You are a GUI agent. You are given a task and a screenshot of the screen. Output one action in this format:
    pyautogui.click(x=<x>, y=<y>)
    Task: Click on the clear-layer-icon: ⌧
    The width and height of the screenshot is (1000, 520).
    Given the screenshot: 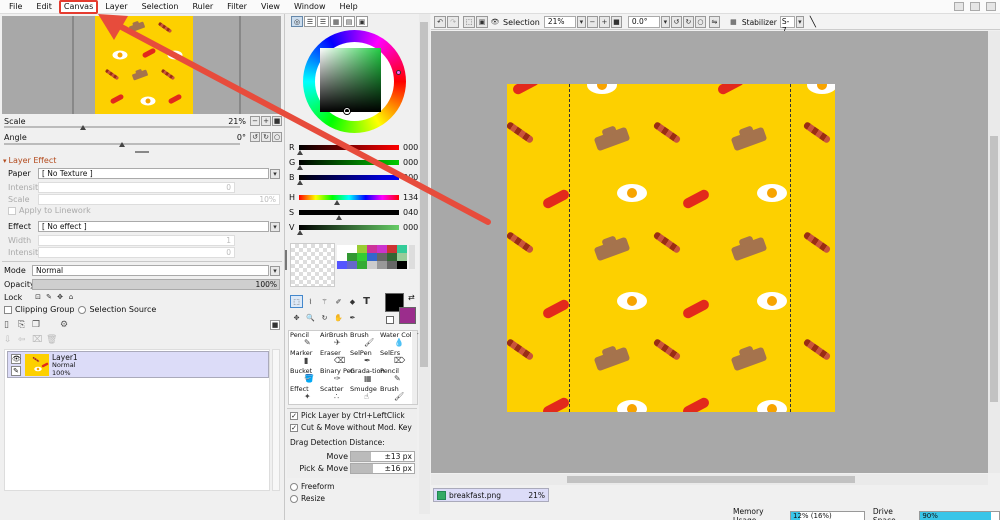 What is the action you would take?
    pyautogui.click(x=39, y=340)
    